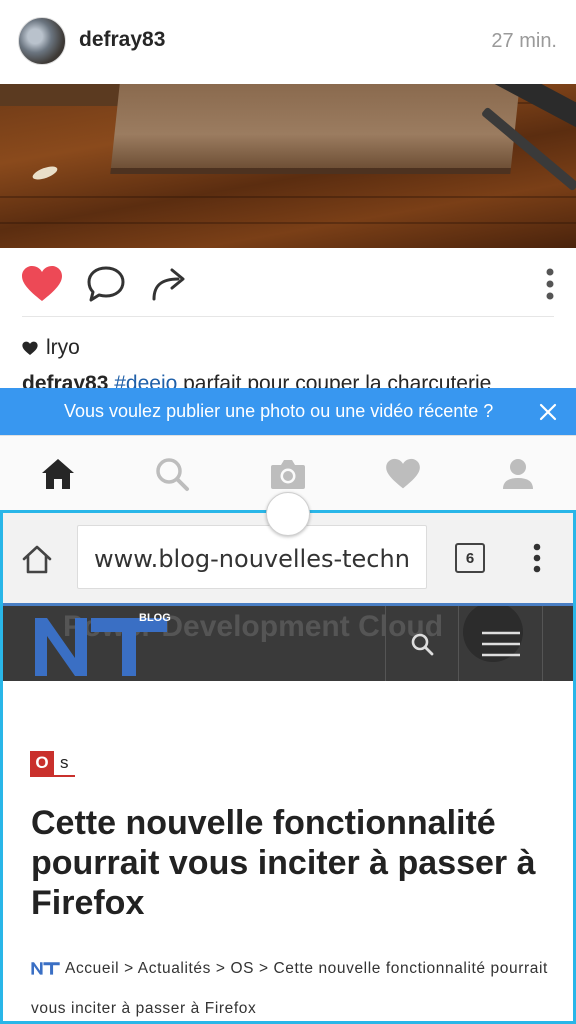 This screenshot has height=1024, width=576. Describe the element at coordinates (518, 474) in the screenshot. I see `profile-icon` at that location.